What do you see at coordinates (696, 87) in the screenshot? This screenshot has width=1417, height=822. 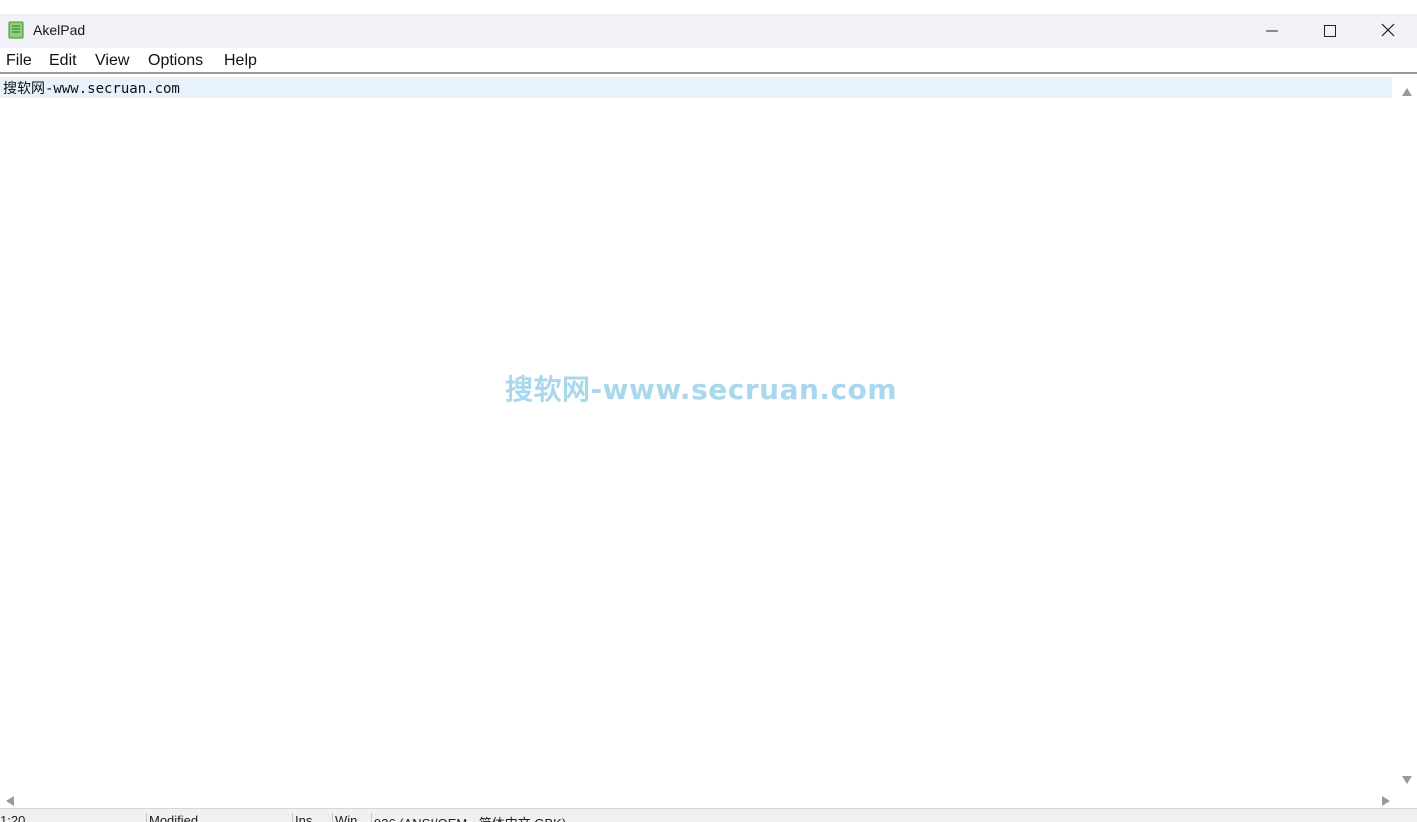 I see `current-line-highlight` at bounding box center [696, 87].